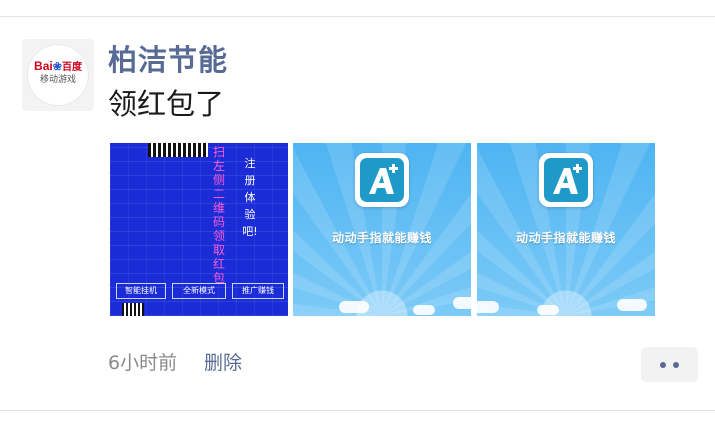  What do you see at coordinates (250, 197) in the screenshot?
I see `poster-text-right: 注册体验吧!` at bounding box center [250, 197].